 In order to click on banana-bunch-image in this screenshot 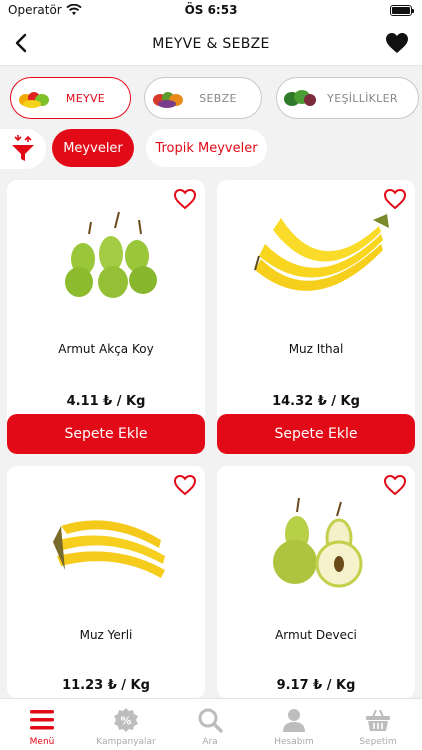, I will do `click(321, 252)`.